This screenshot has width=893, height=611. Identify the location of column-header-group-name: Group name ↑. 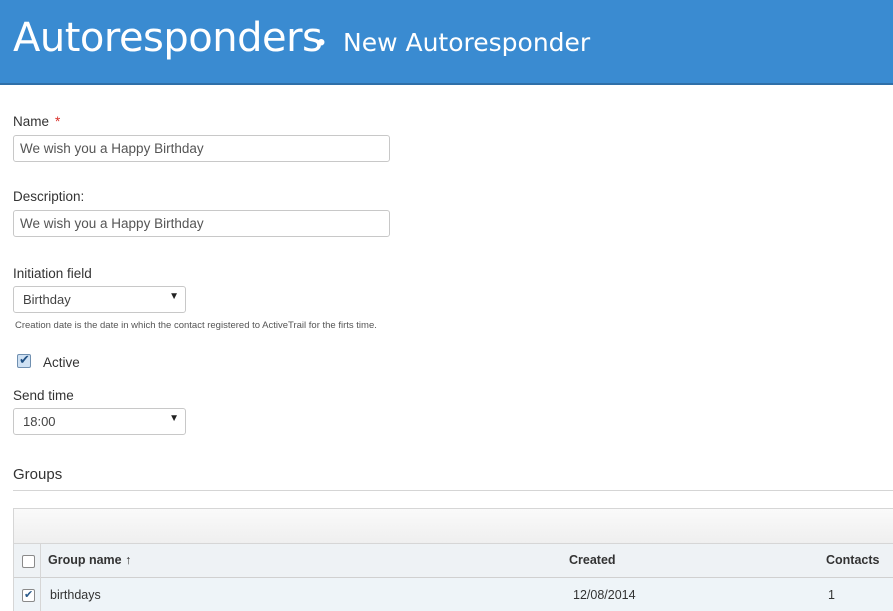
(89, 560).